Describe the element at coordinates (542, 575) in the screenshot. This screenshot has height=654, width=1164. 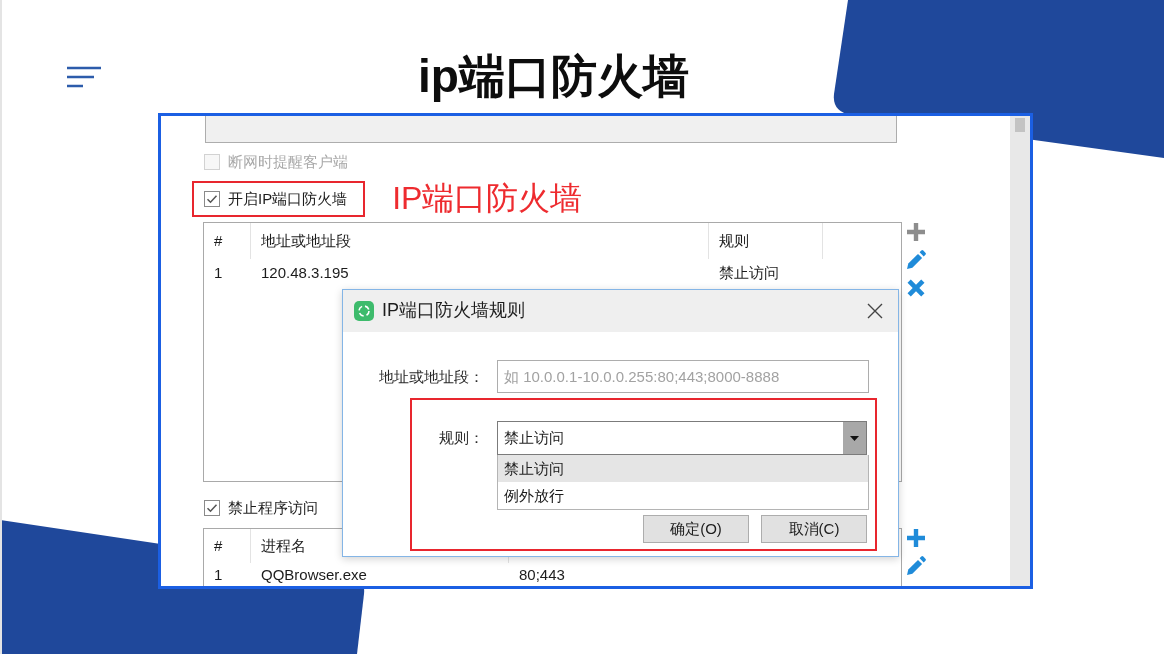
I see `cell-text: 80;443` at that location.